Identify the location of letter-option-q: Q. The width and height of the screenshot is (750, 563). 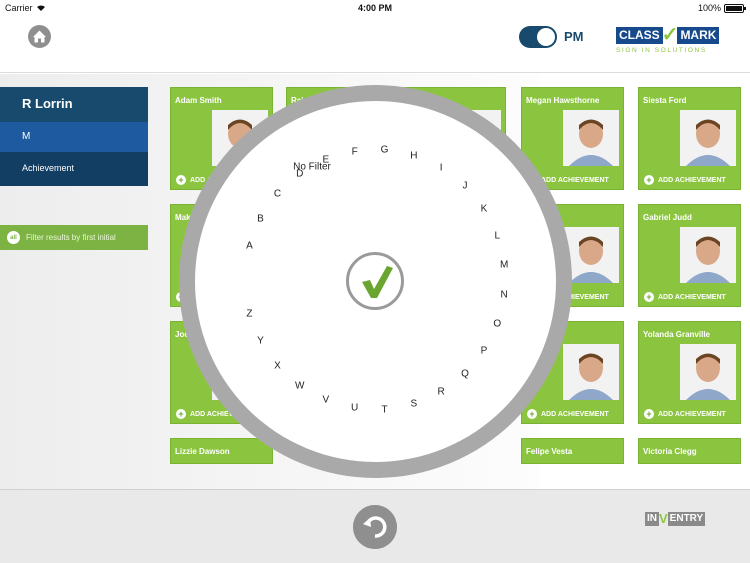
(465, 373).